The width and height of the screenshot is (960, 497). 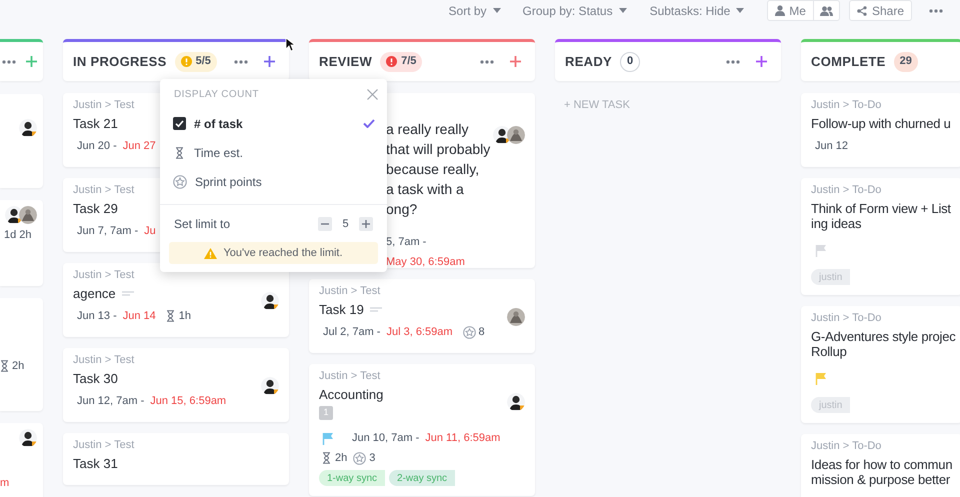 What do you see at coordinates (185, 316) in the screenshot?
I see `time-estimate: 1h` at bounding box center [185, 316].